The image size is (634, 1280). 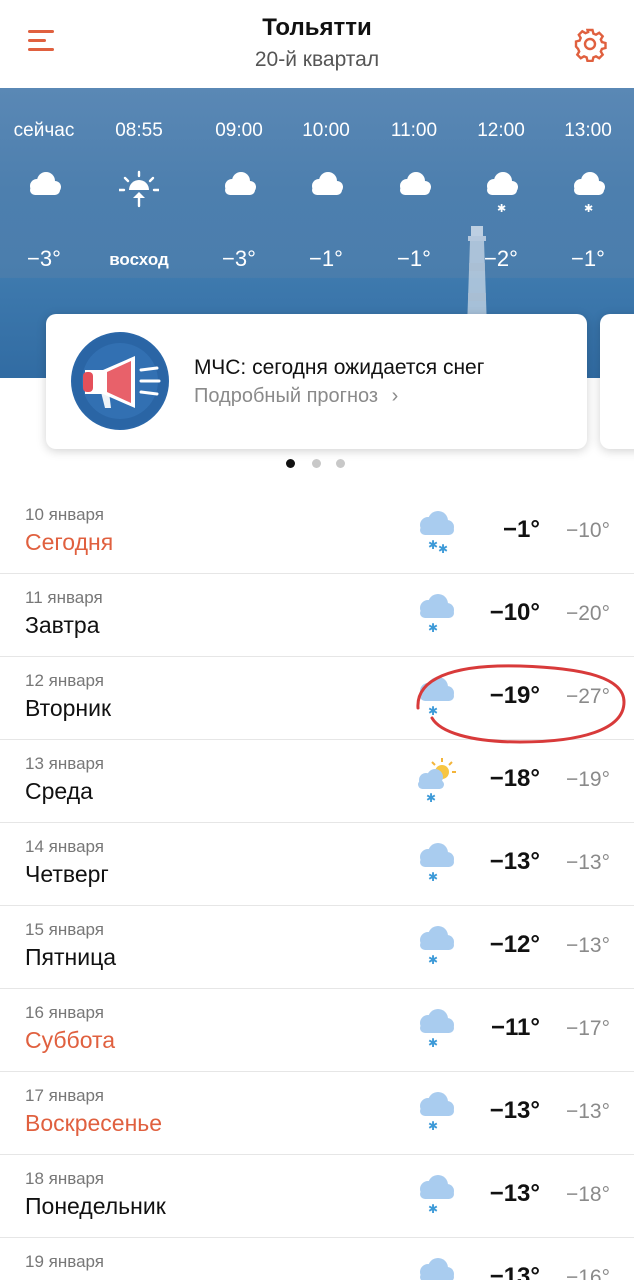 I want to click on day-date: 19 января, so click(x=64, y=1261).